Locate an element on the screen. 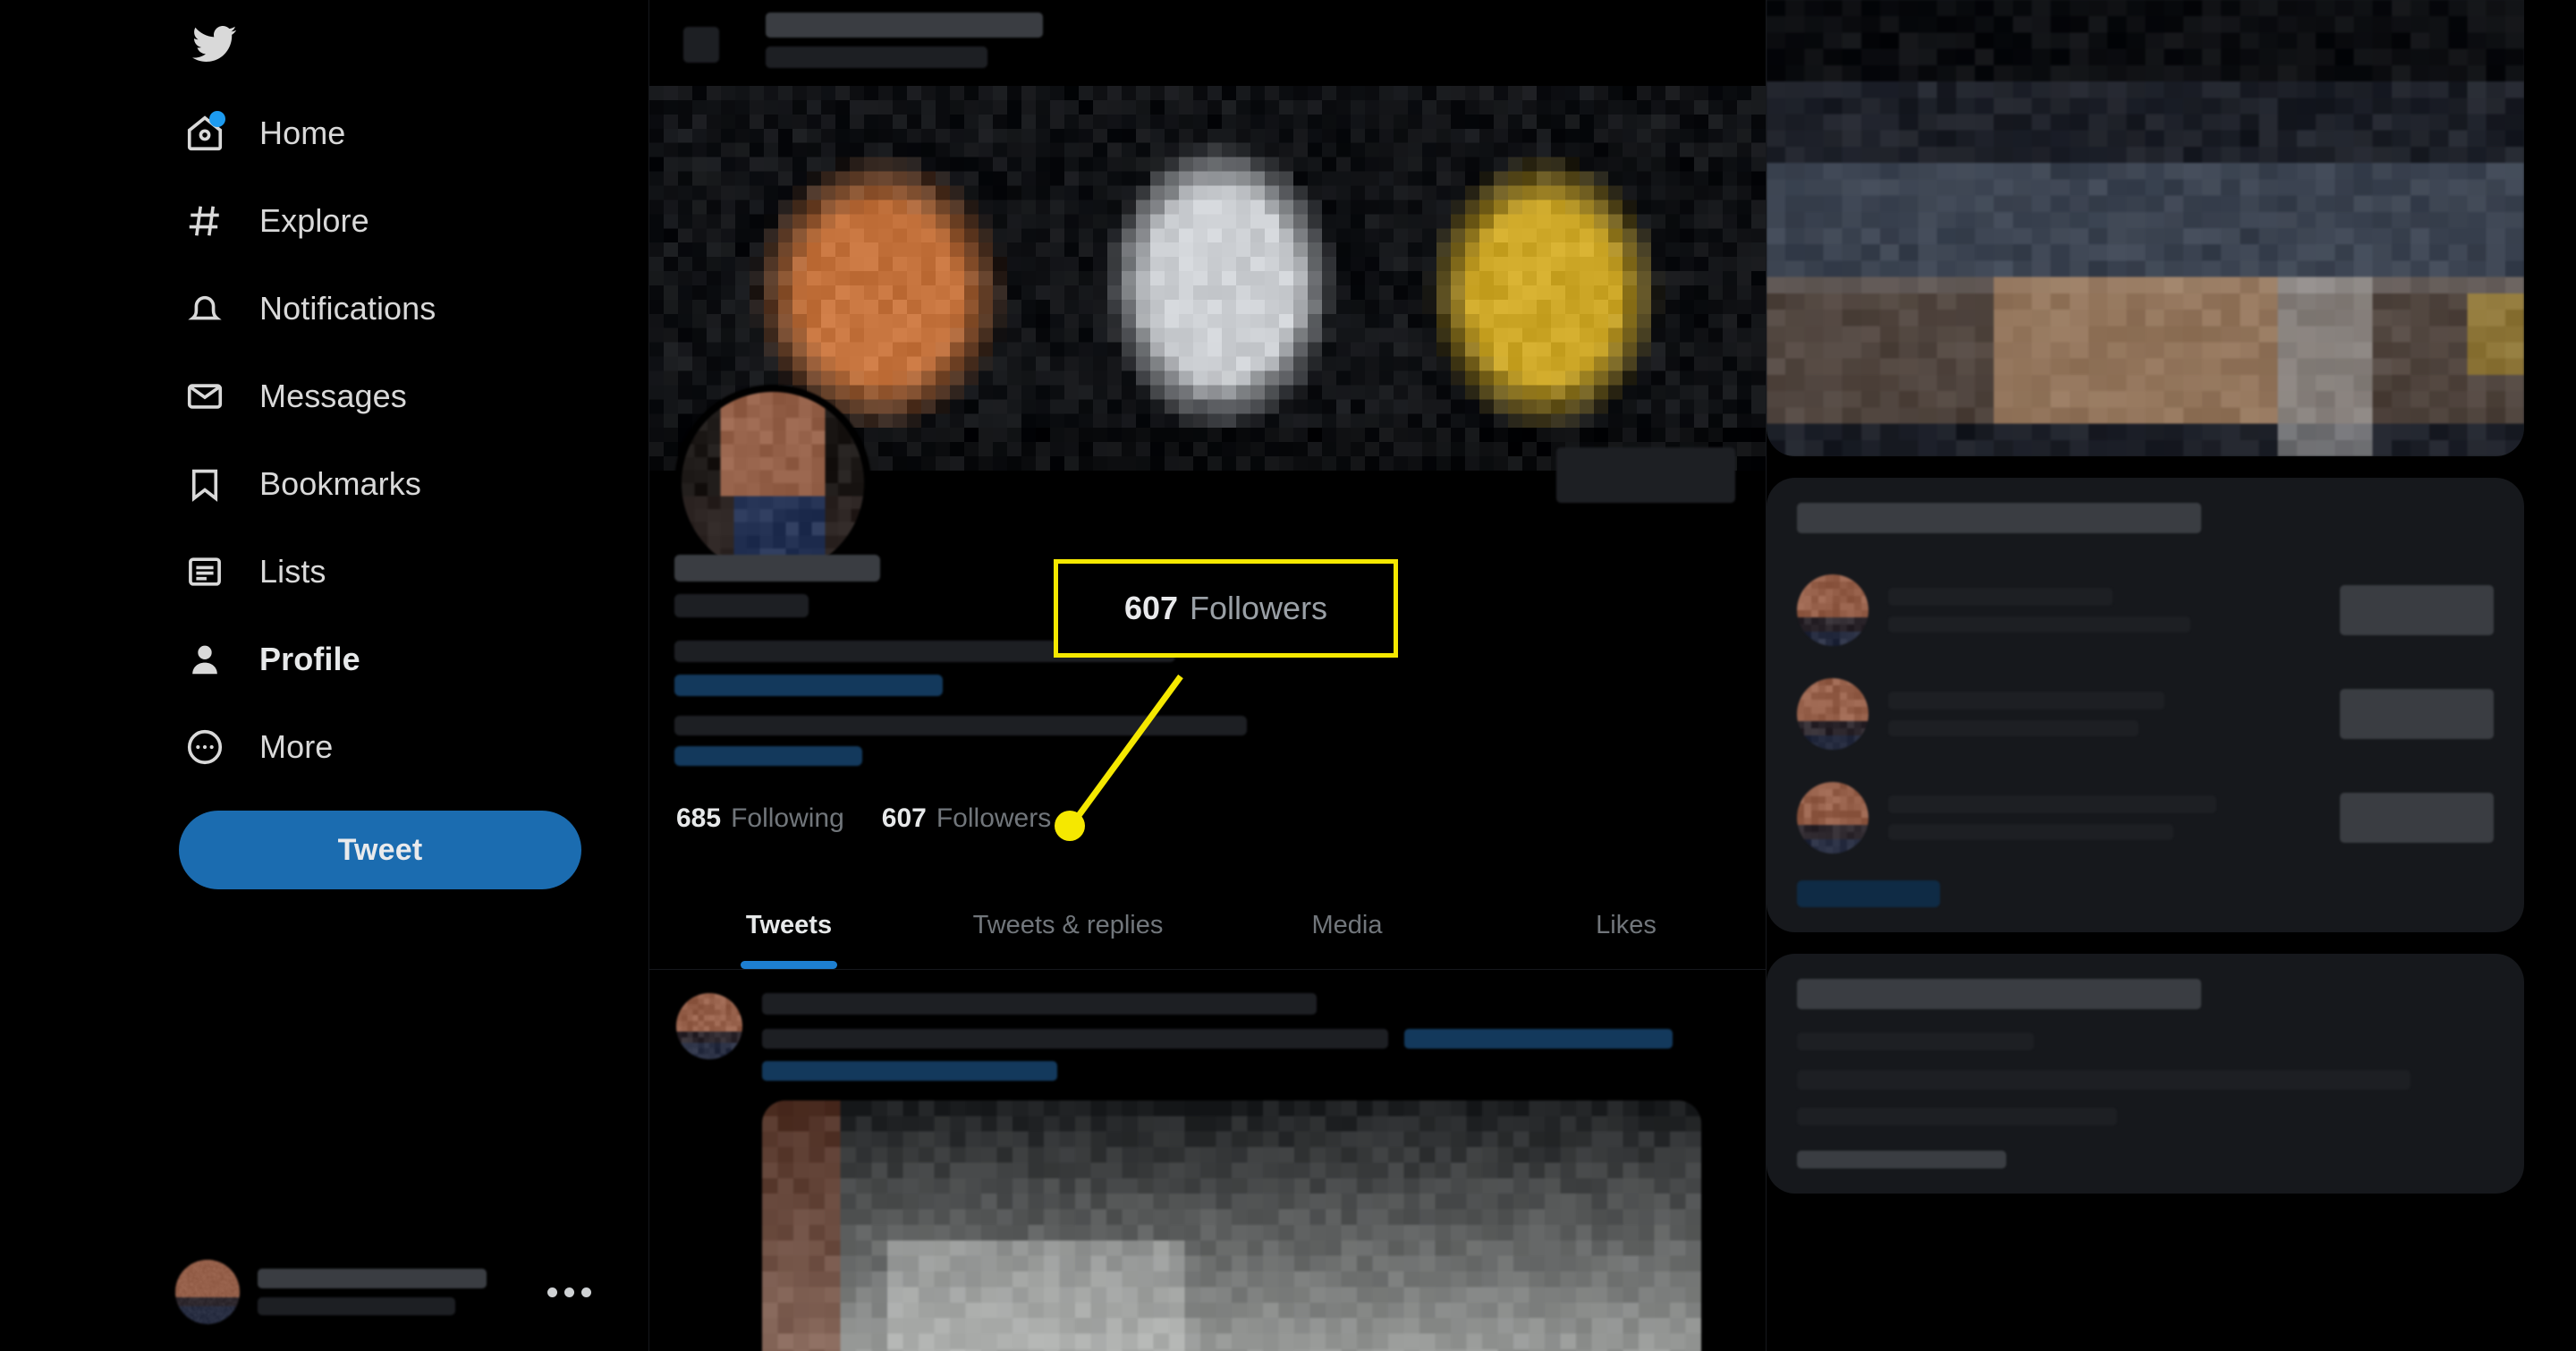 The width and height of the screenshot is (2576, 1351). sidebar-item-notifications: Notifications is located at coordinates (385, 309).